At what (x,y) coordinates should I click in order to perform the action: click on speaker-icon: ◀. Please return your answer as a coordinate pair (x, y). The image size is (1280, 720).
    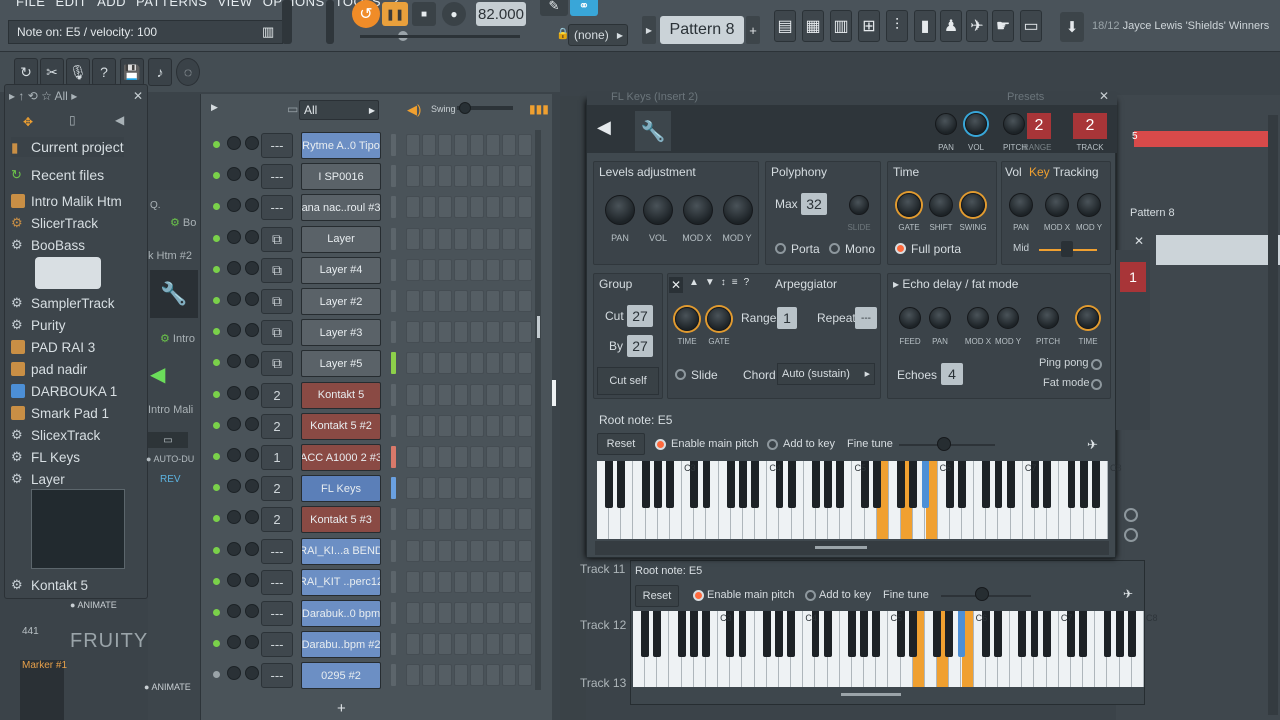
    Looking at the image, I should click on (604, 127).